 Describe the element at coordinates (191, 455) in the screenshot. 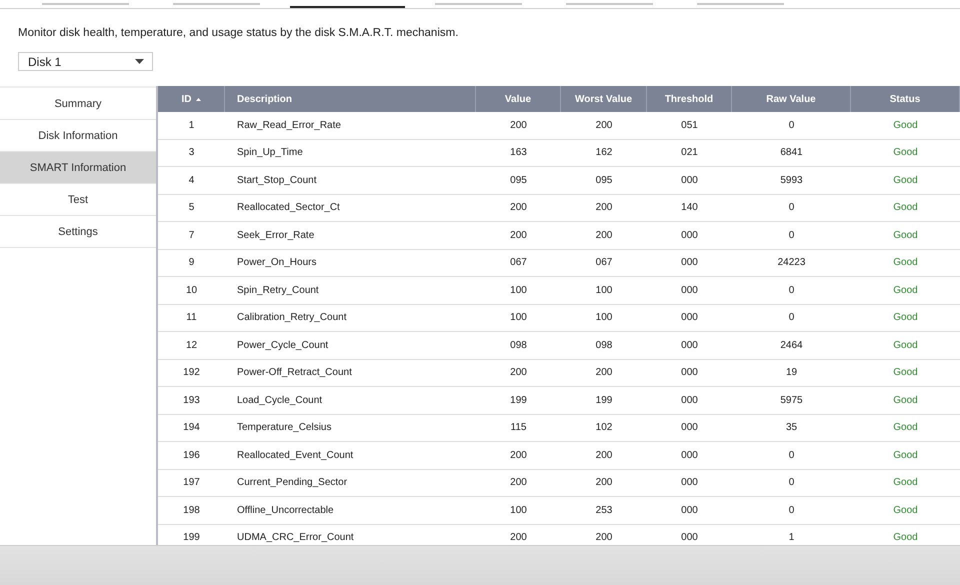

I see `table-cell-text: 196` at that location.